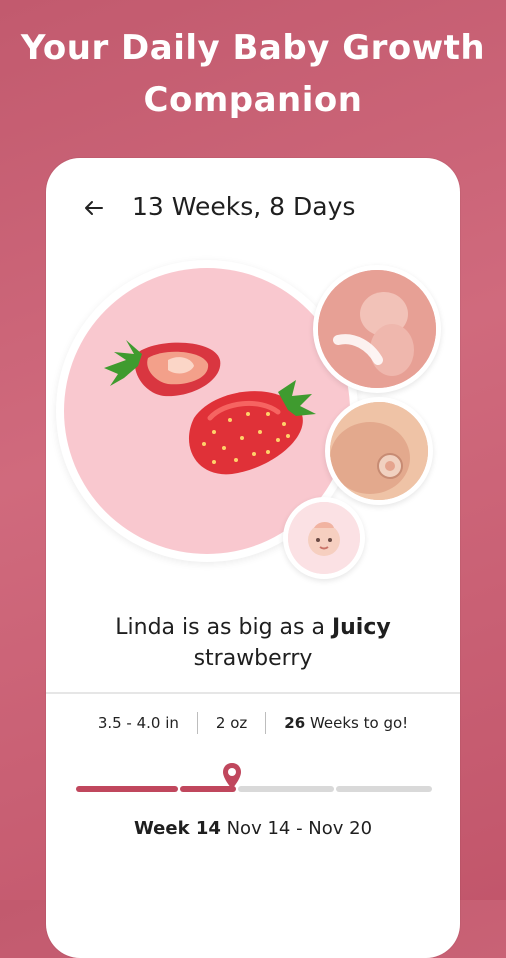  I want to click on caption-prefix: Linda is as big as a, so click(223, 627).